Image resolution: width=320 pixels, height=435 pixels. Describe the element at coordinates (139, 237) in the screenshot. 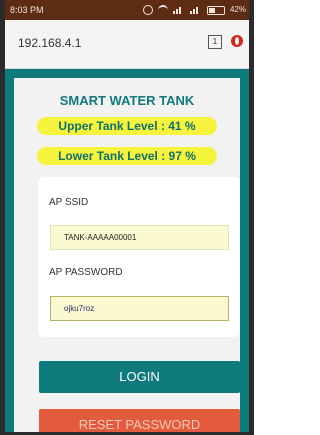

I see `ap-ssid-input: TANK-AAAAA00001` at that location.